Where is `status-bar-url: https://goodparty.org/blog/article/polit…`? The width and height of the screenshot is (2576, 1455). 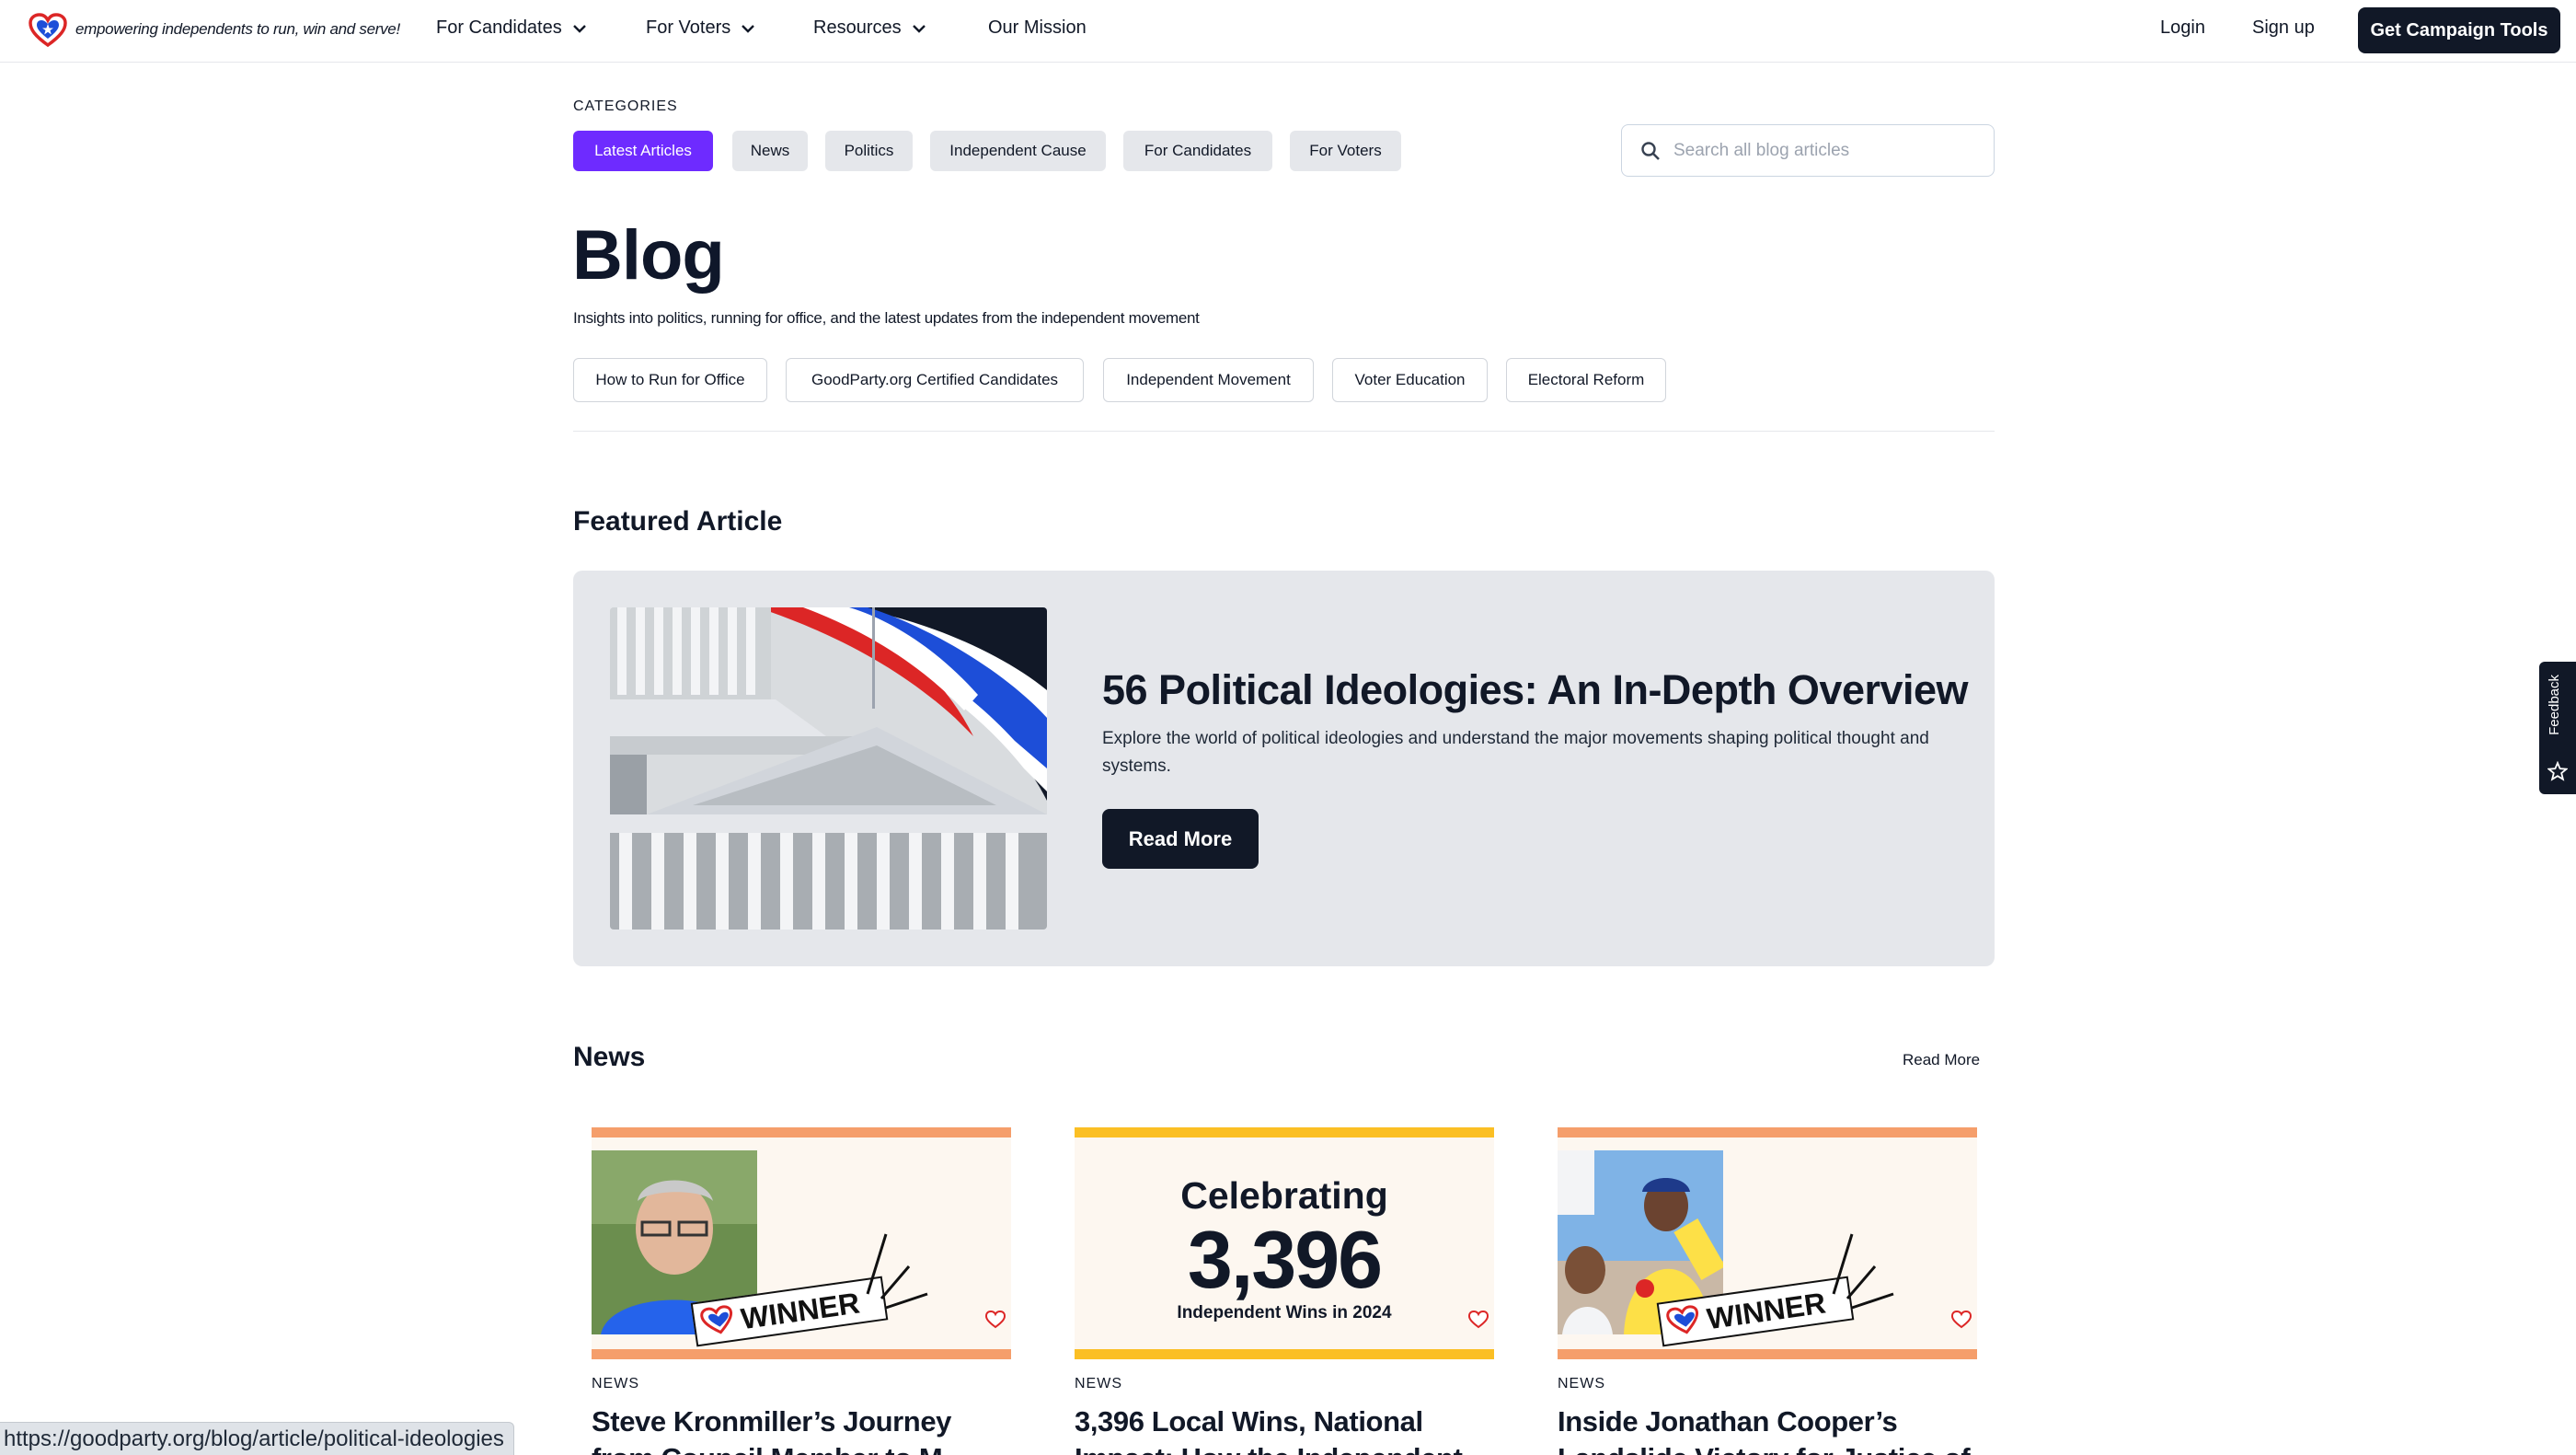
status-bar-url: https://goodparty.org/blog/article/polit… is located at coordinates (257, 1438).